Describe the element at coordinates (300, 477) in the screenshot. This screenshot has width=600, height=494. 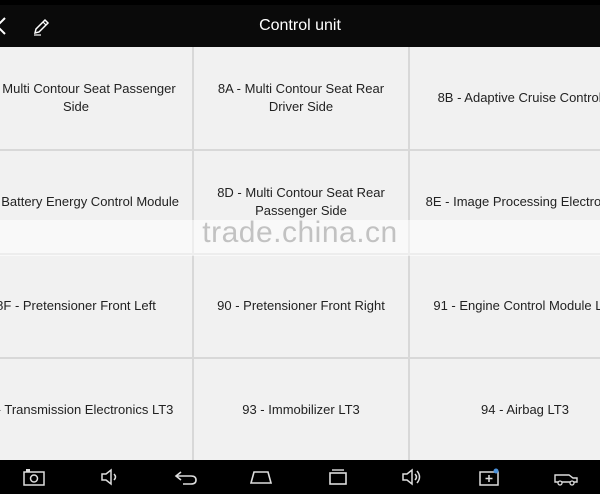
I see `android-nav-bar` at that location.